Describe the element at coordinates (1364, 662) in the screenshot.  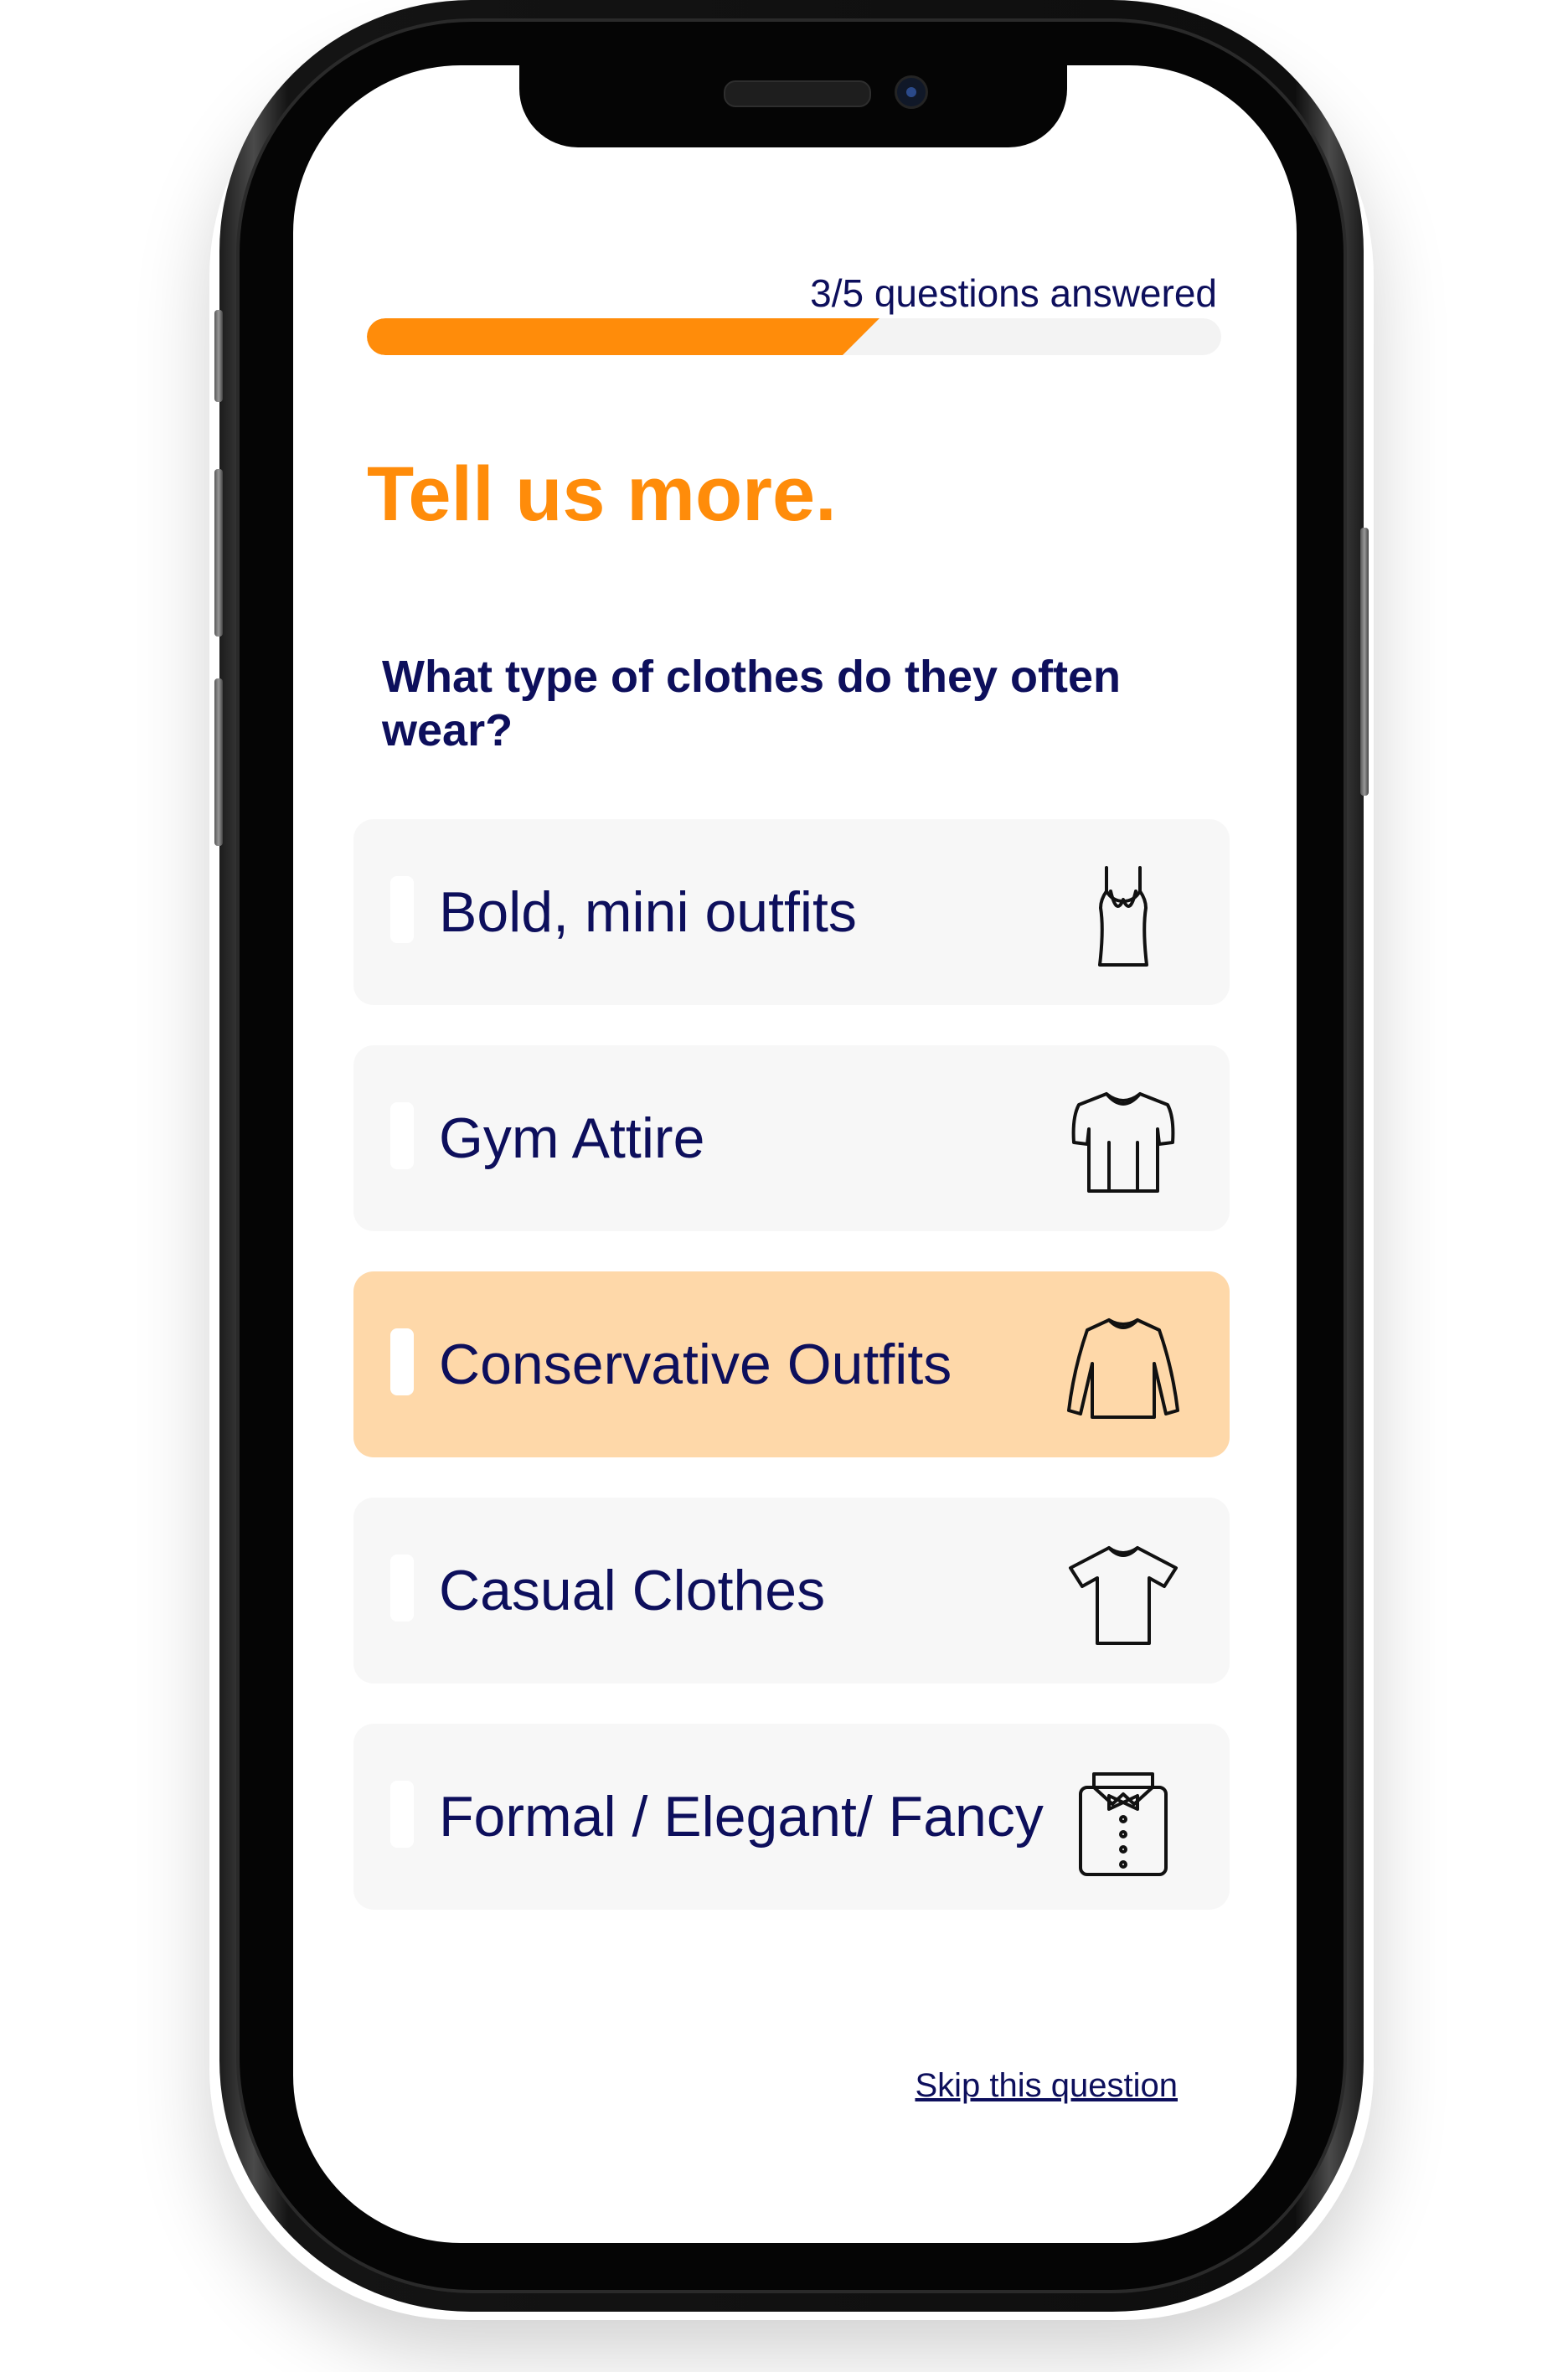
I see `power-button` at that location.